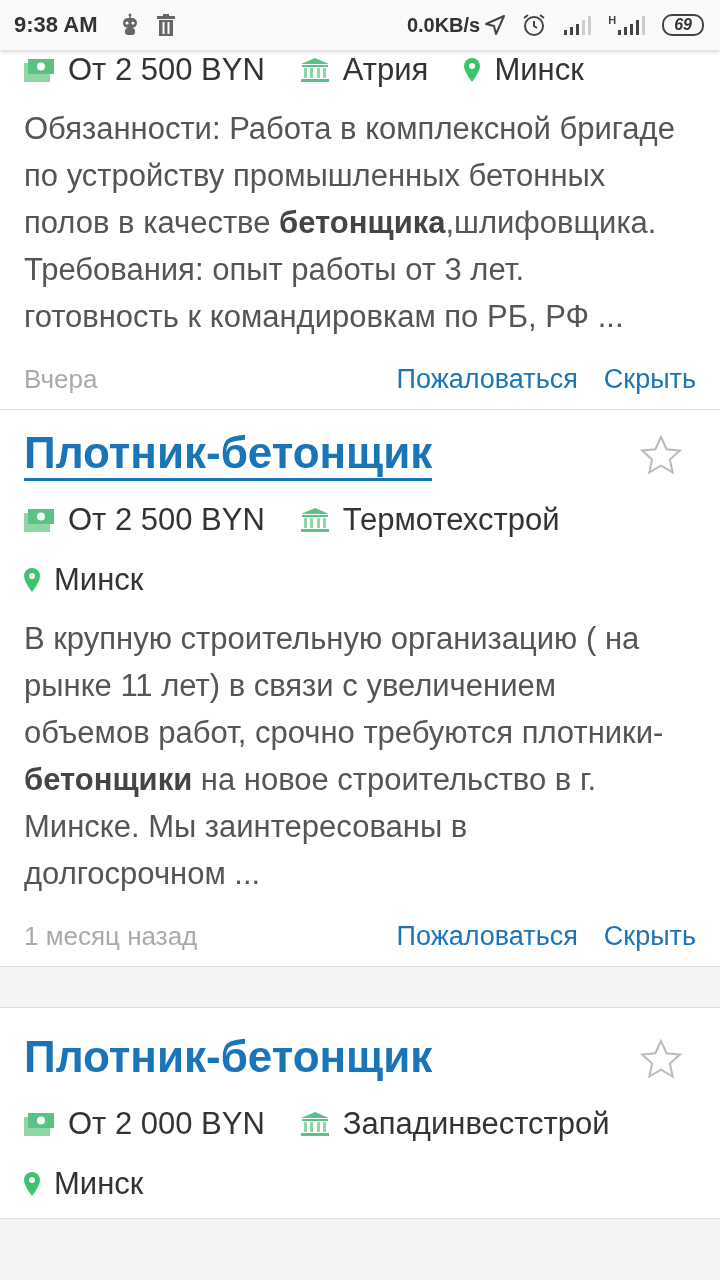 The width and height of the screenshot is (720, 1280). What do you see at coordinates (165, 25) in the screenshot?
I see `trash-icon` at bounding box center [165, 25].